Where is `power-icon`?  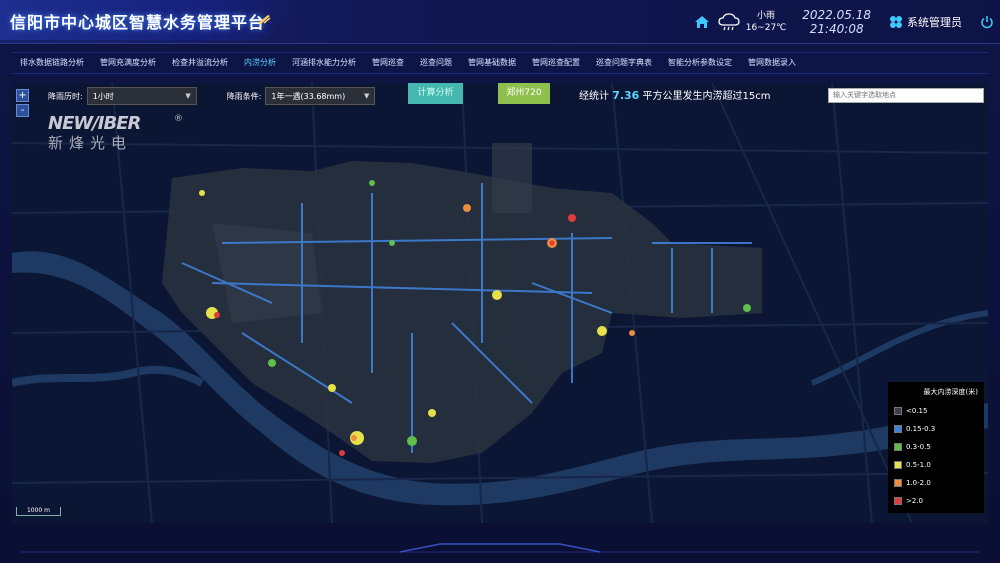
power-icon is located at coordinates (987, 22).